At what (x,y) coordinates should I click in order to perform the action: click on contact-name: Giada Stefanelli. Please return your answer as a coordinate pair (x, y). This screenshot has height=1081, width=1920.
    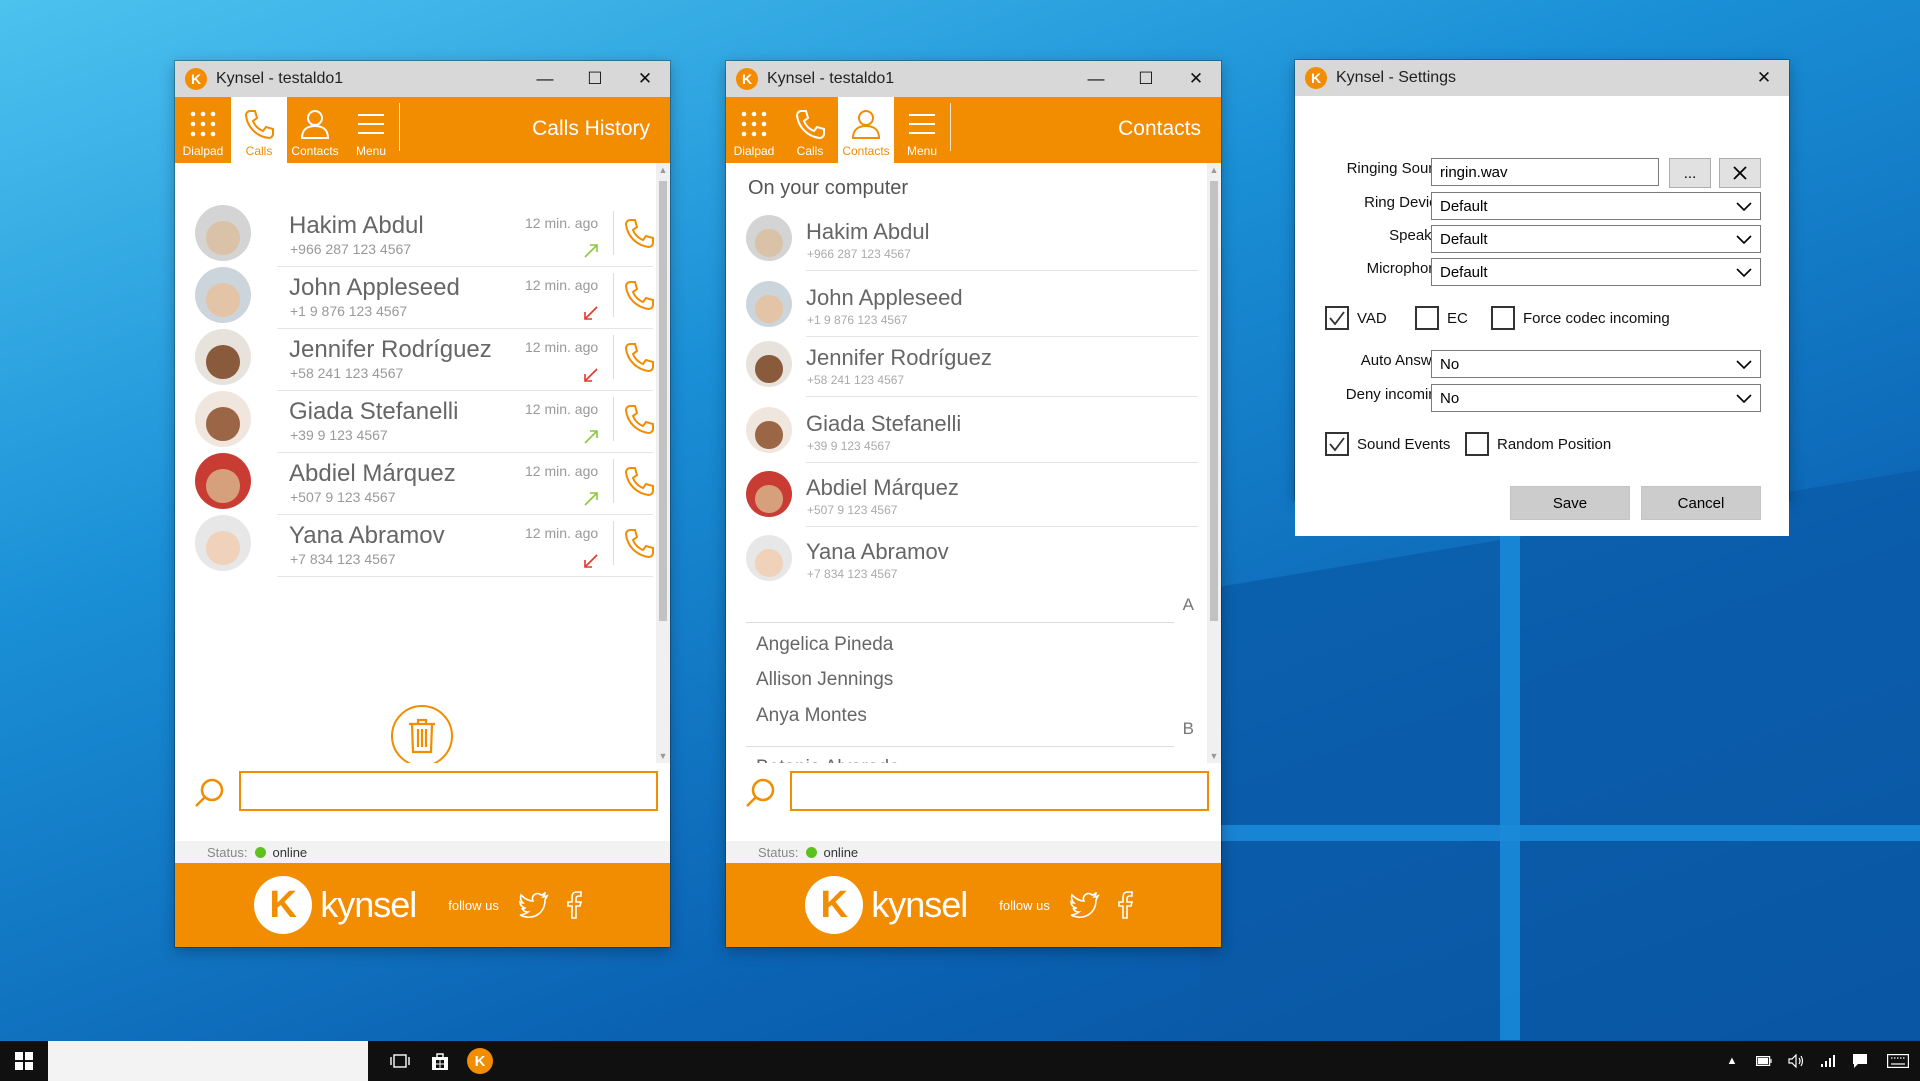
    Looking at the image, I should click on (884, 423).